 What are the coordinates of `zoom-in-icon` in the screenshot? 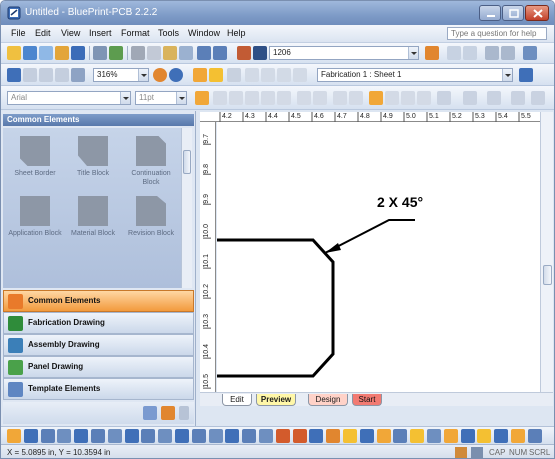 It's located at (160, 75).